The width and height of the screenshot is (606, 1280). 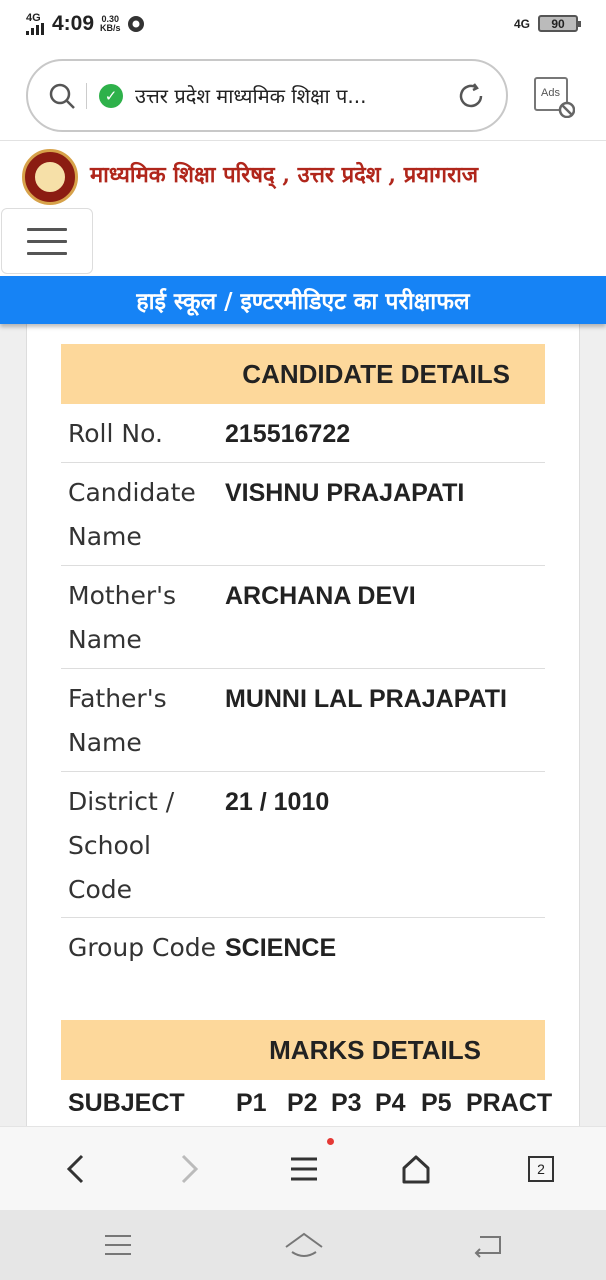 What do you see at coordinates (117, 720) in the screenshot?
I see `row-label: Father's Name` at bounding box center [117, 720].